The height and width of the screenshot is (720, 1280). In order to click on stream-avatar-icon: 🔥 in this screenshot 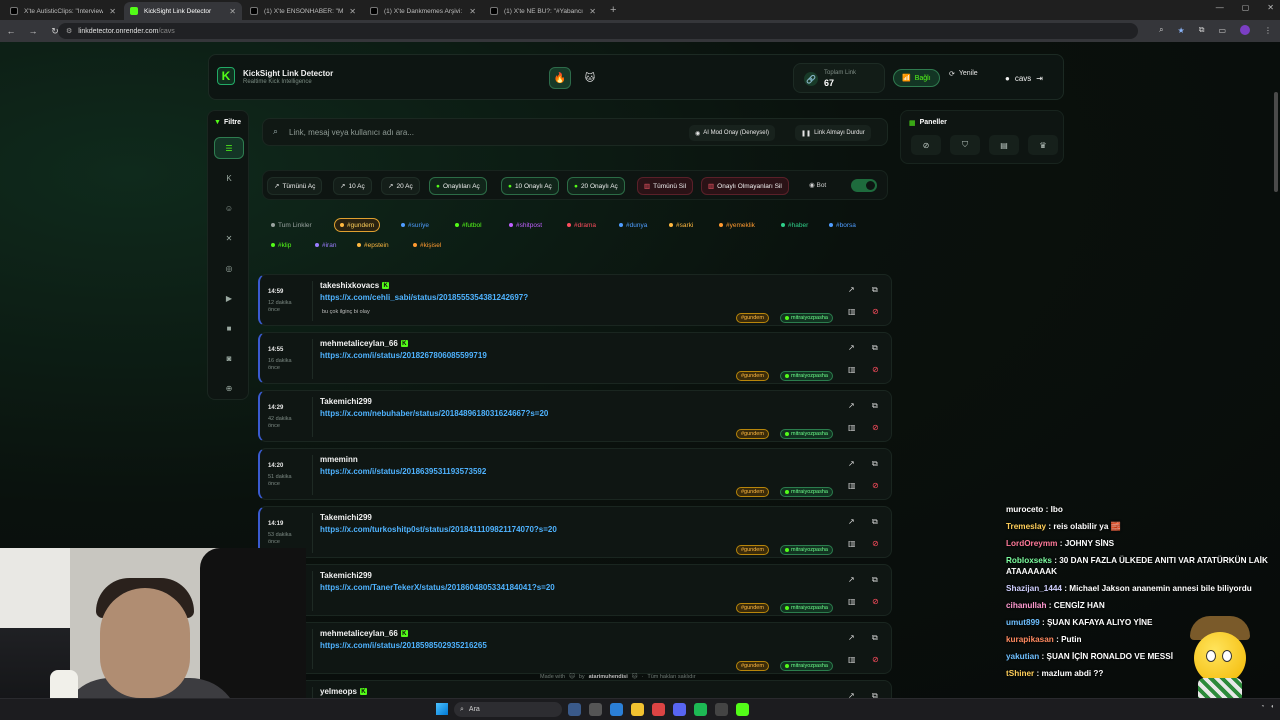, I will do `click(560, 78)`.